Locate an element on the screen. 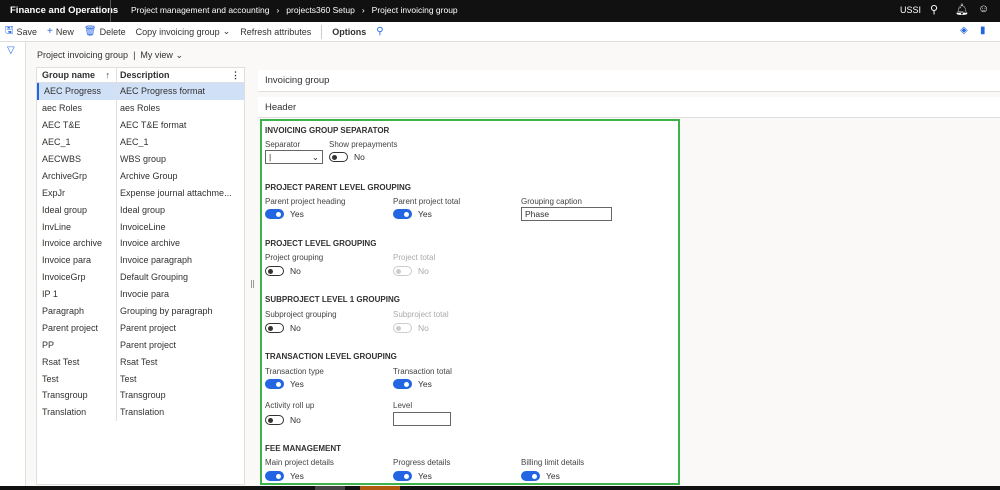  table-row: IP 1 Invocie para is located at coordinates (140, 294).